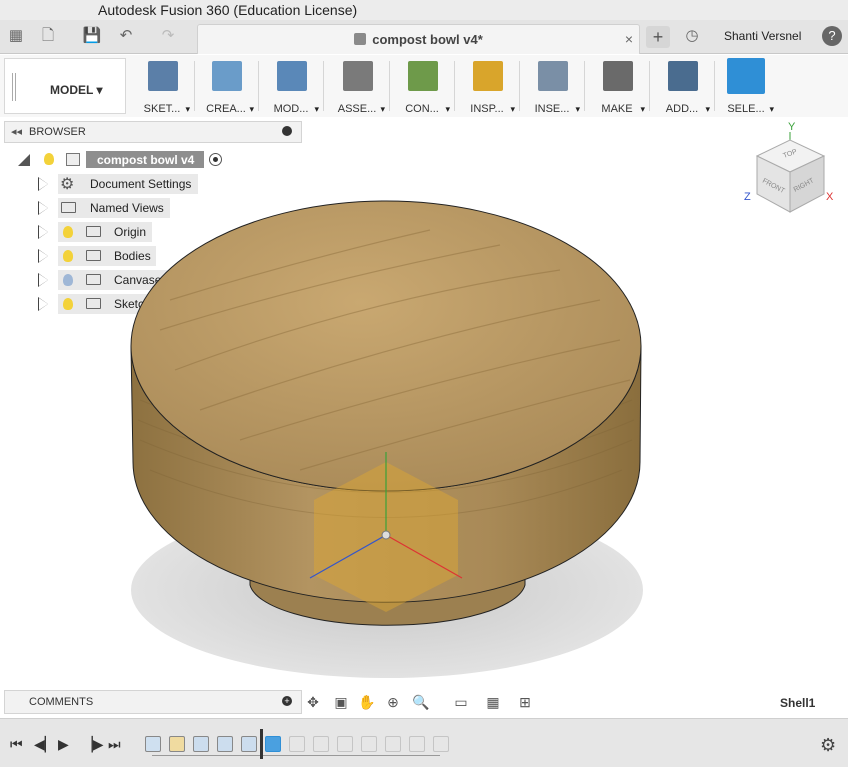 Image resolution: width=848 pixels, height=767 pixels. Describe the element at coordinates (629, 39) in the screenshot. I see `close-tab-button: ×` at that location.